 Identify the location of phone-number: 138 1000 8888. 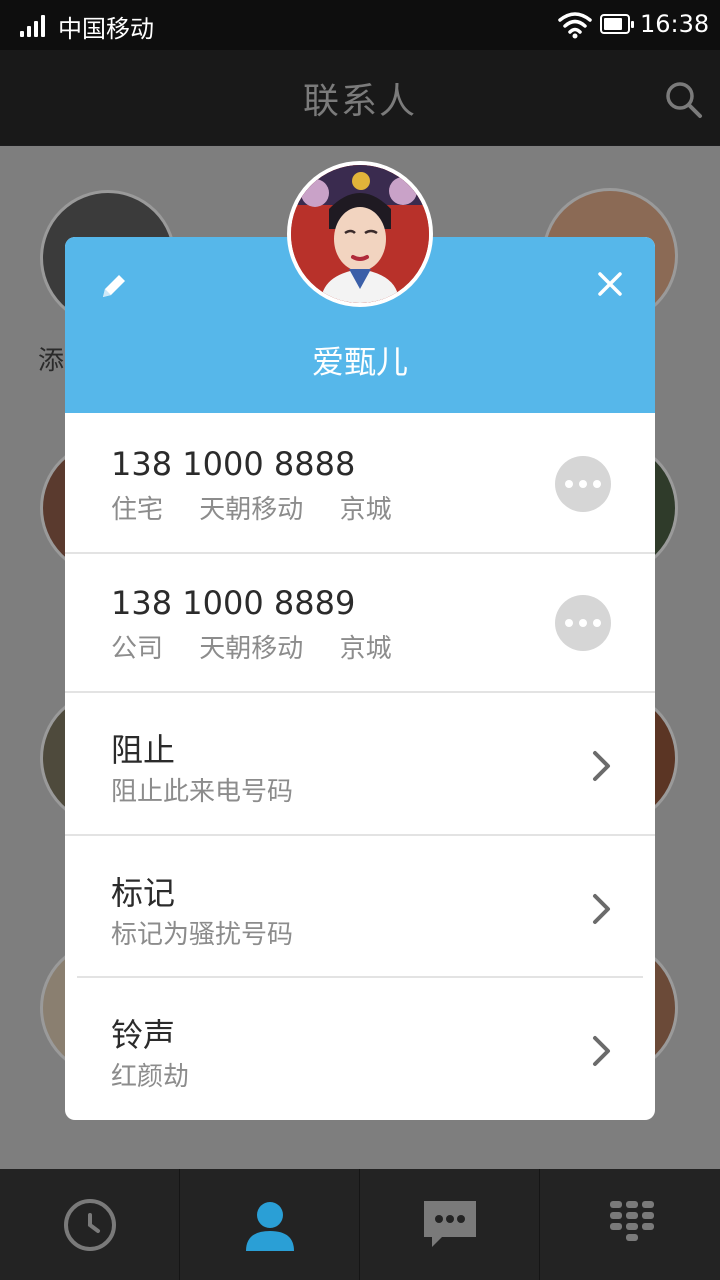
(233, 464).